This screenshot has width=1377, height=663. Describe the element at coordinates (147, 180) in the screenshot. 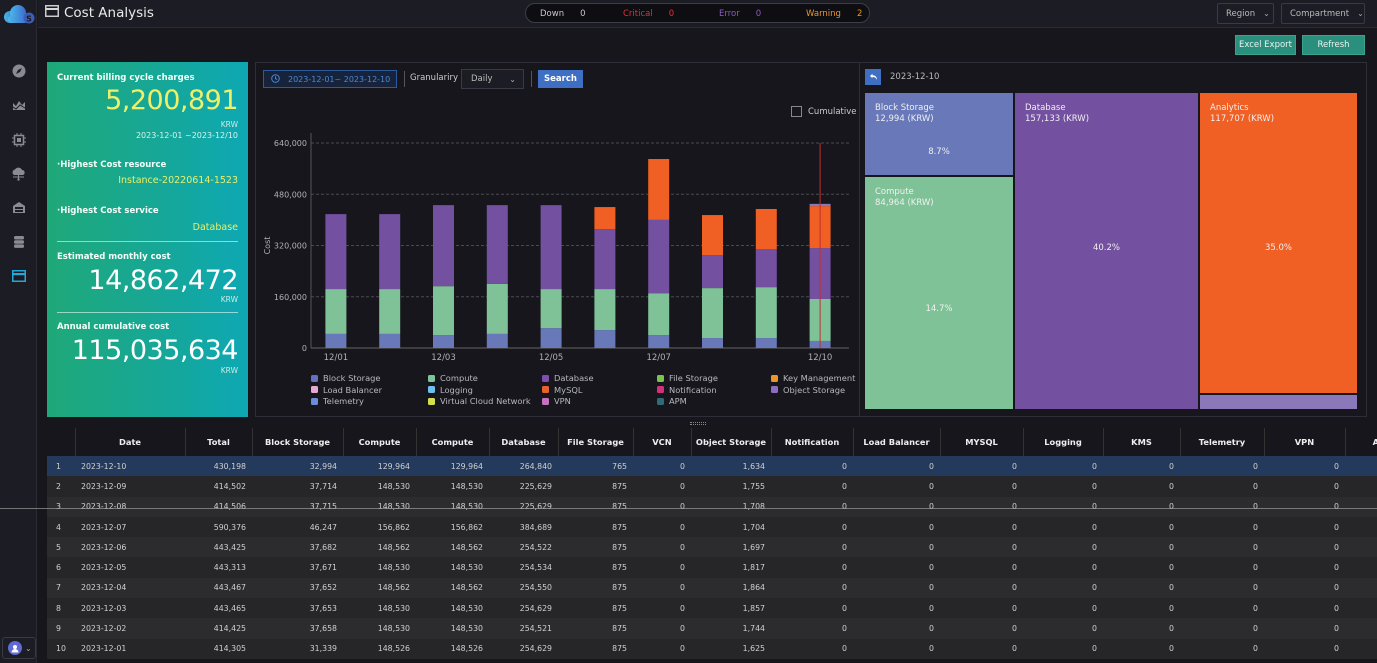

I see `highest-resource-value: Instance-20220614-1523` at that location.